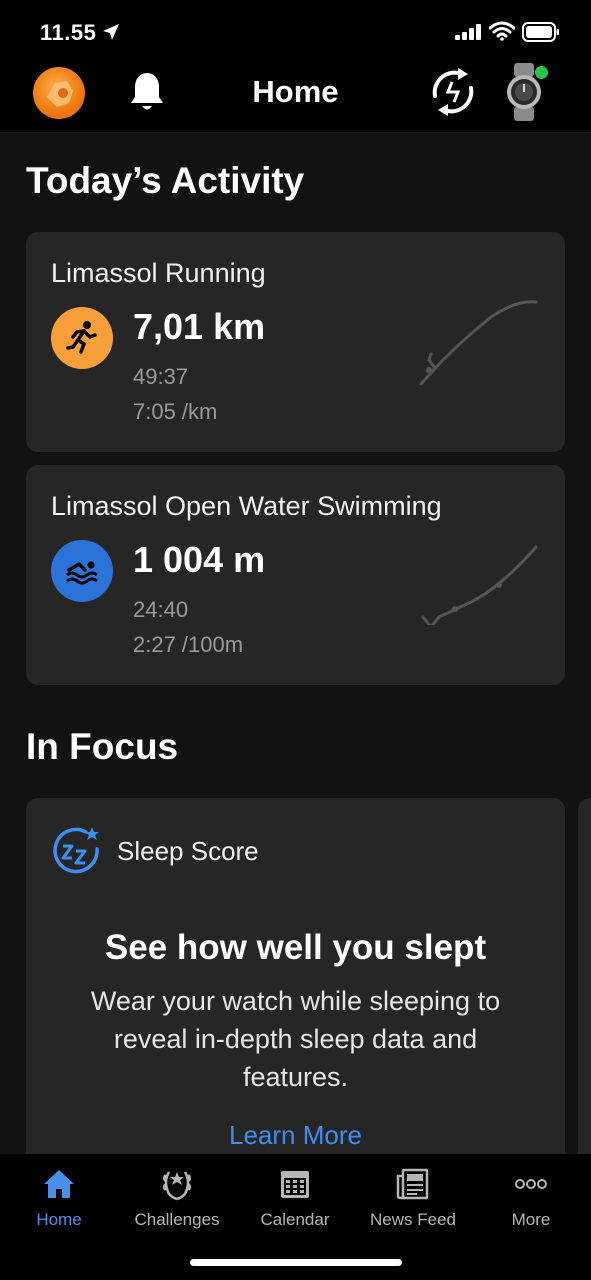  Describe the element at coordinates (296, 1262) in the screenshot. I see `home-indicator` at that location.